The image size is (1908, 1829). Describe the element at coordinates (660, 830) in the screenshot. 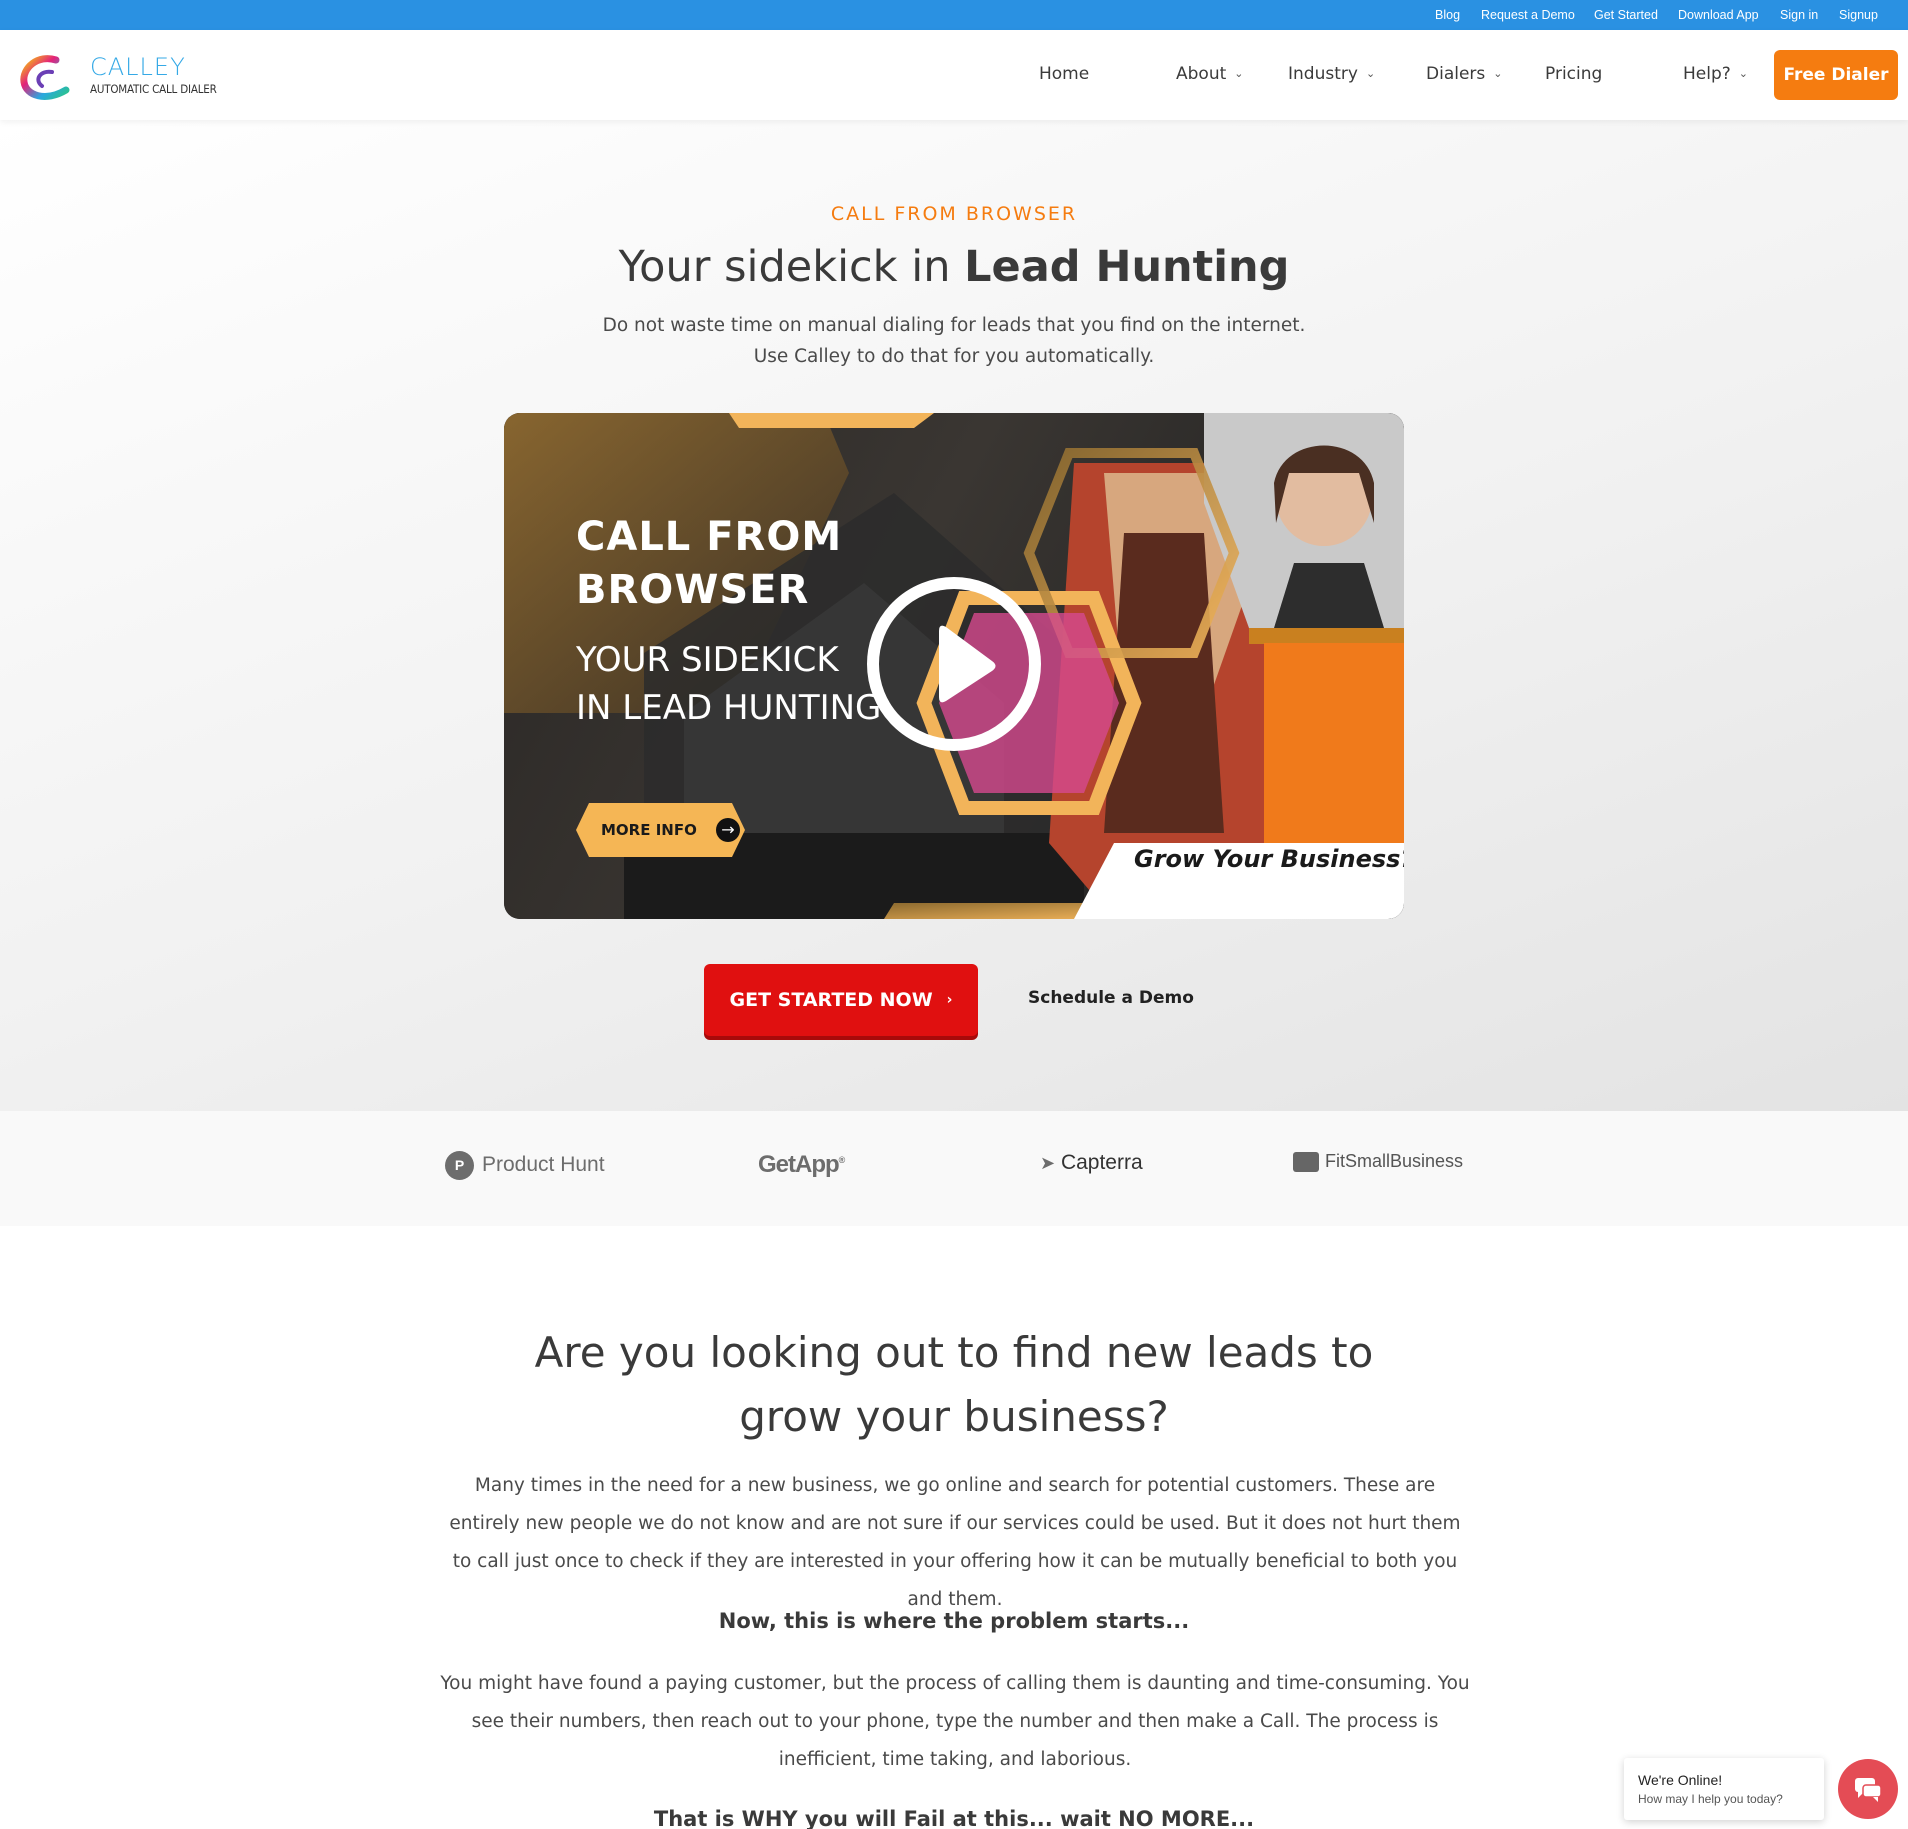

I see `video-more-info: MORE INFO →` at that location.